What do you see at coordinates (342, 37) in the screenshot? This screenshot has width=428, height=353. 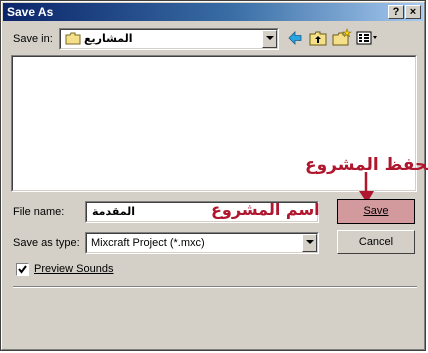 I see `new-folder-icon` at bounding box center [342, 37].